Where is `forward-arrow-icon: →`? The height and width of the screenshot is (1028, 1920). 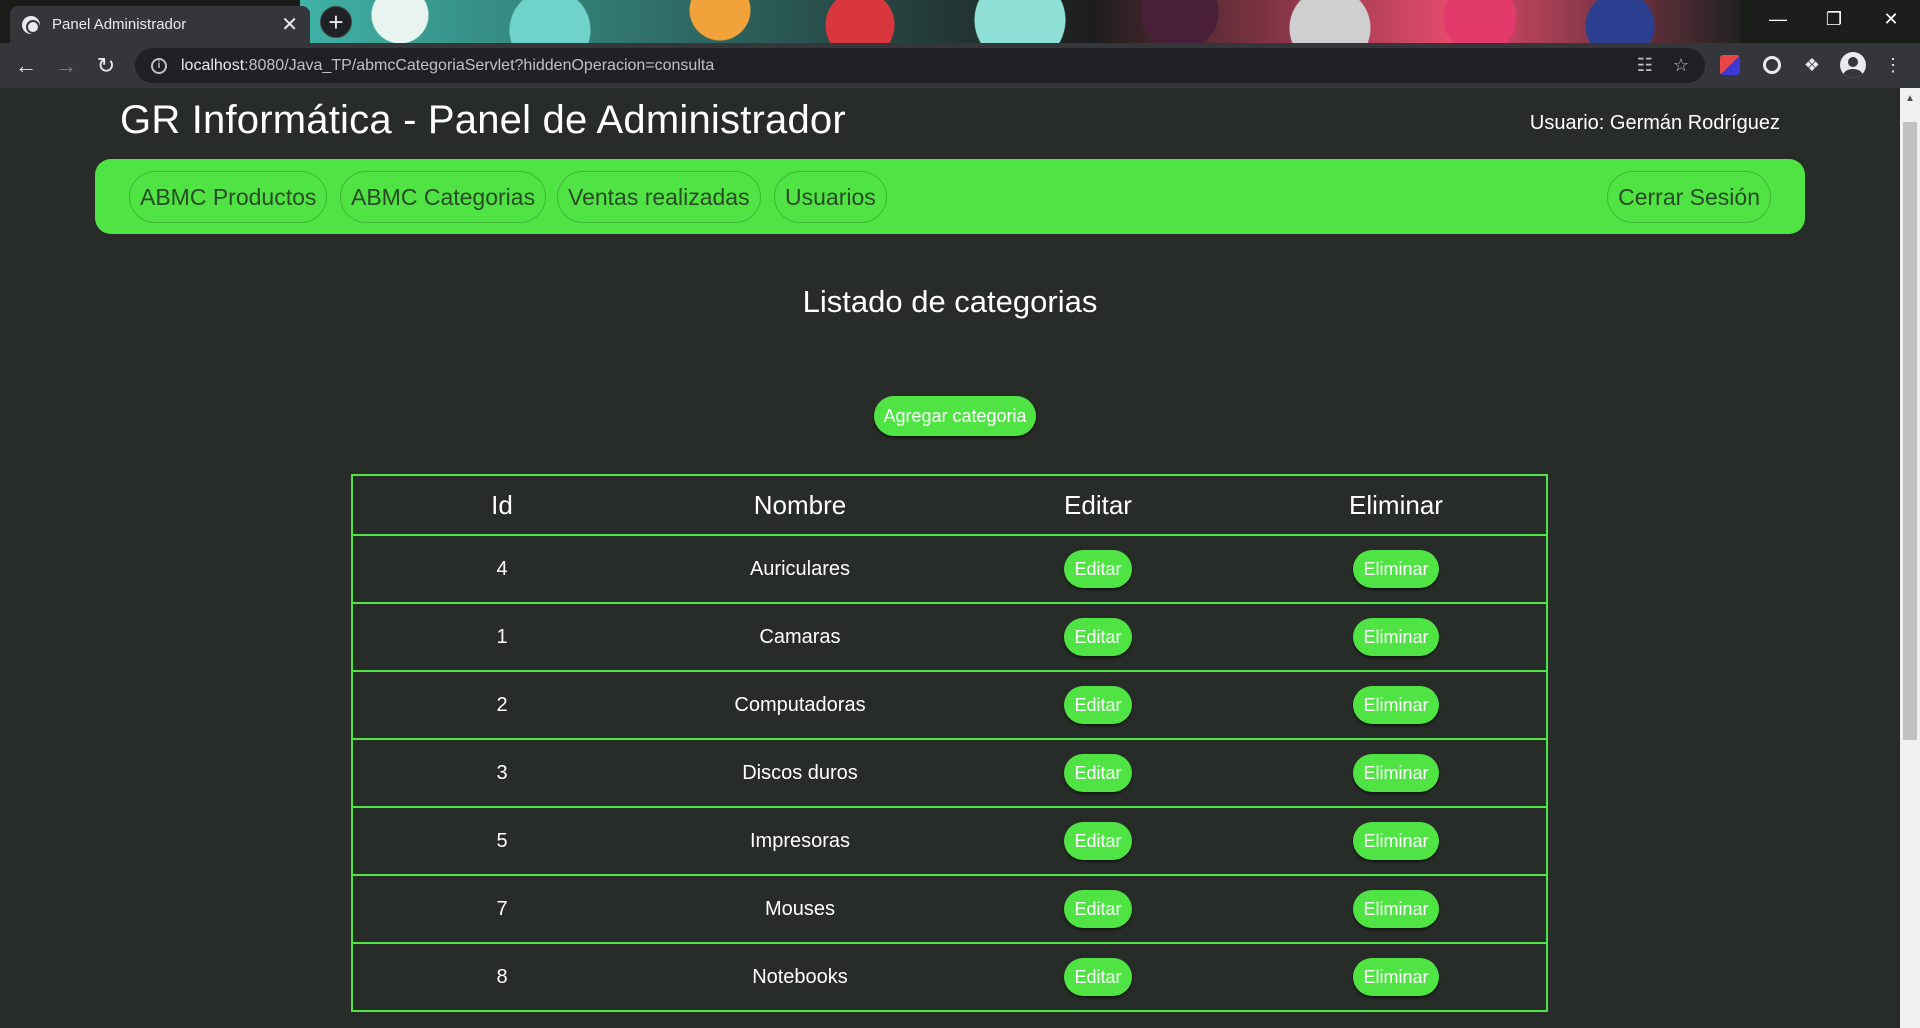 forward-arrow-icon: → is located at coordinates (66, 66).